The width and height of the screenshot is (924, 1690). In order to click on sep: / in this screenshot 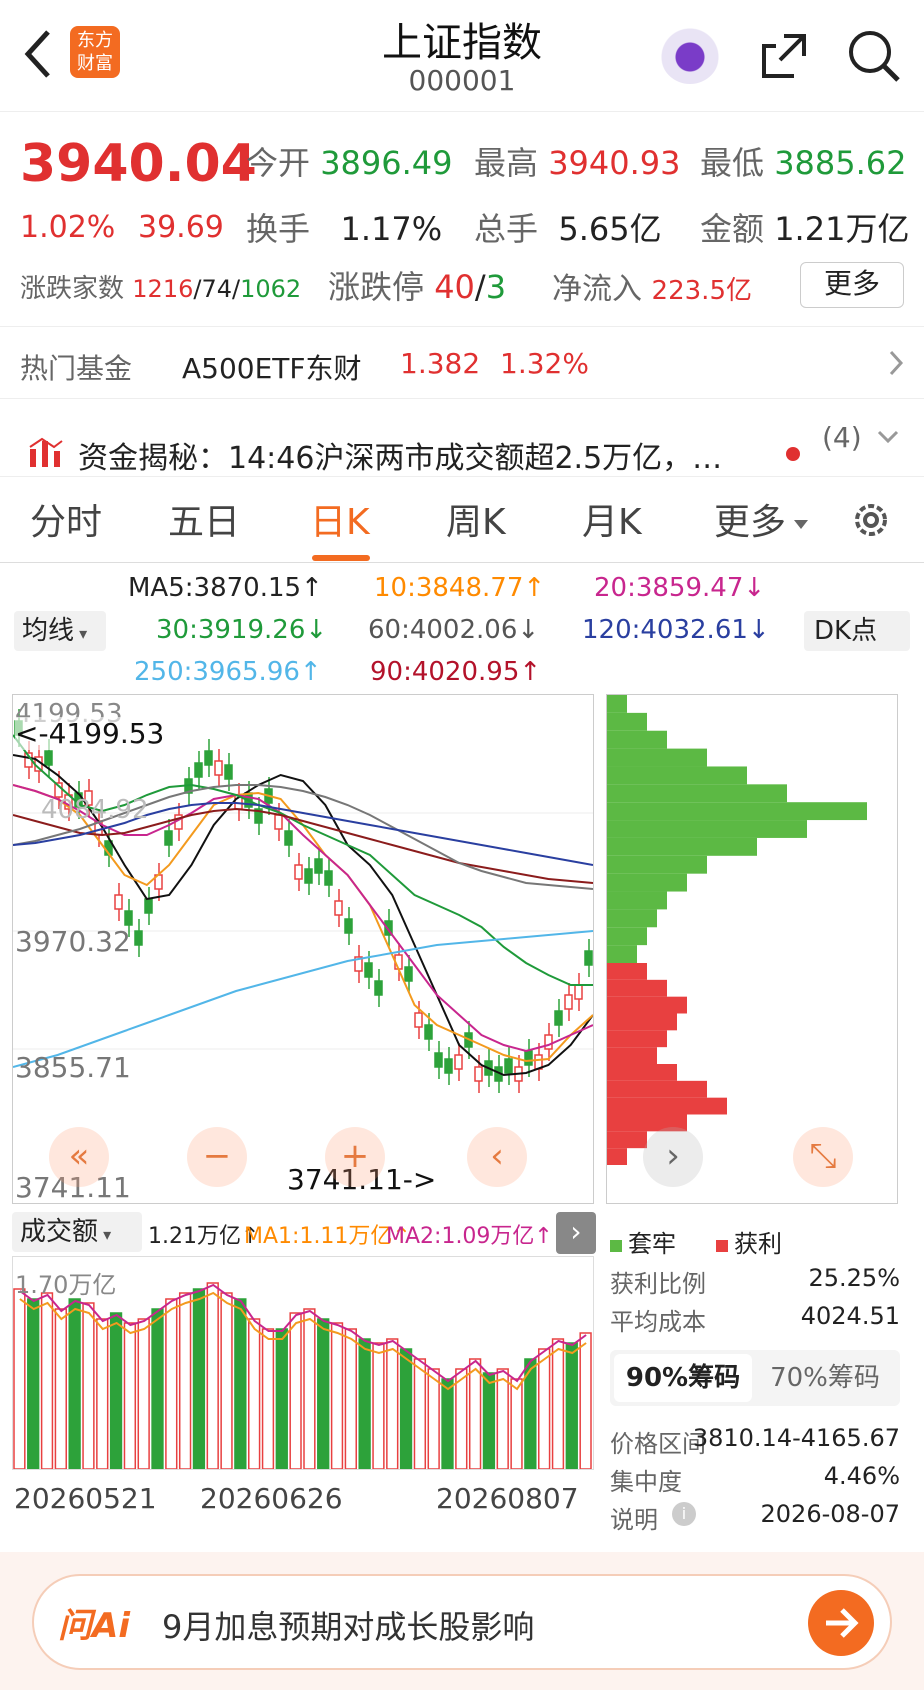, I will do `click(480, 287)`.